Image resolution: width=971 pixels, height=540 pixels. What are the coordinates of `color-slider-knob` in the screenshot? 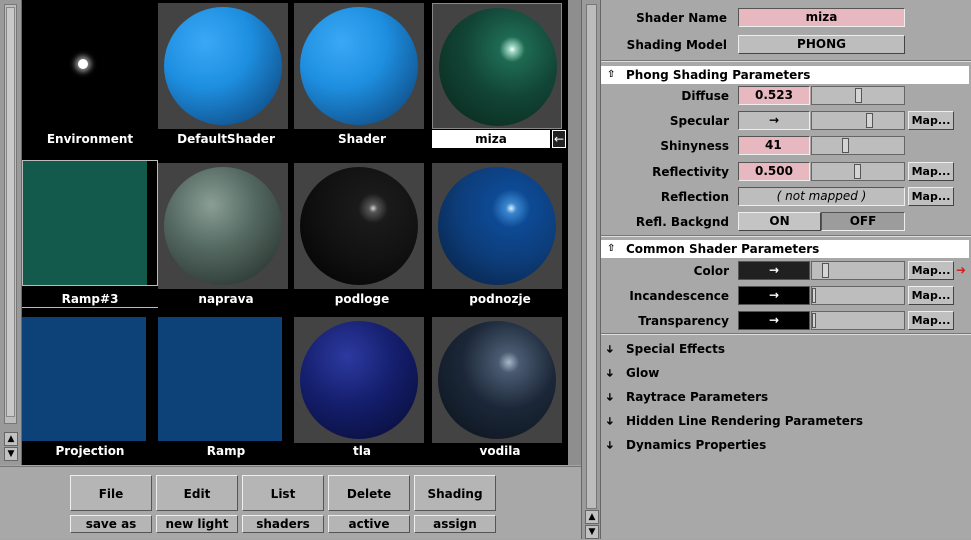 It's located at (825, 270).